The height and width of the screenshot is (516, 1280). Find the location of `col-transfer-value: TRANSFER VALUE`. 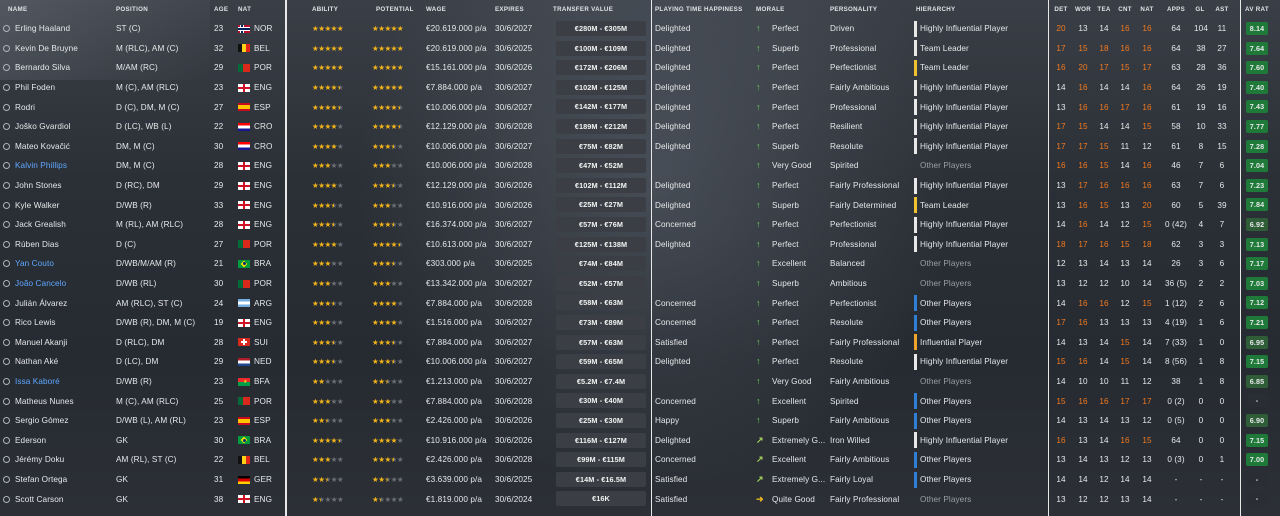

col-transfer-value: TRANSFER VALUE is located at coordinates (598, 9).